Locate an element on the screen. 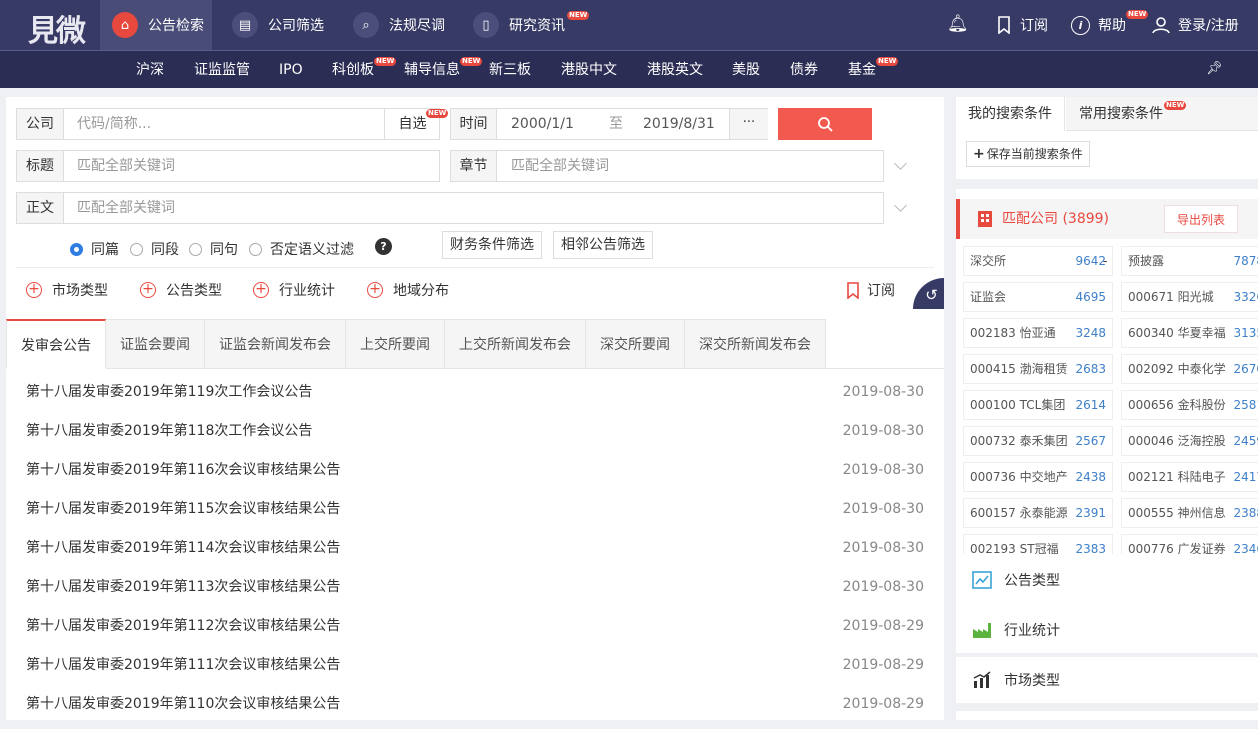 The image size is (1258, 729). stat-cell: 证监会 4695 is located at coordinates (1038, 297).